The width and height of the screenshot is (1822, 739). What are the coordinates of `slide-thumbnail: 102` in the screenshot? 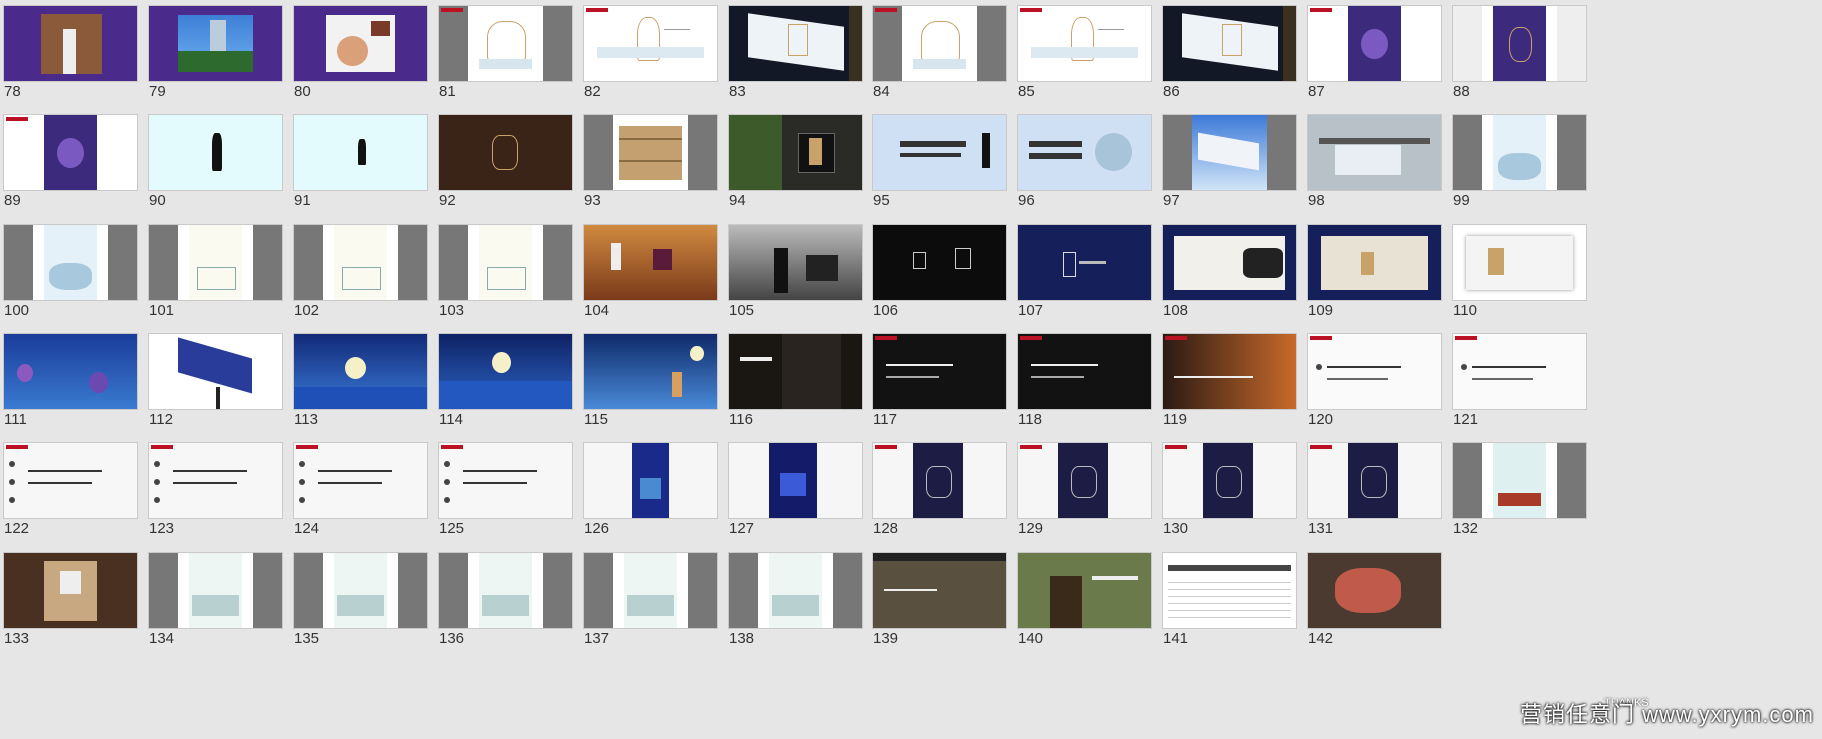 It's located at (374, 282).